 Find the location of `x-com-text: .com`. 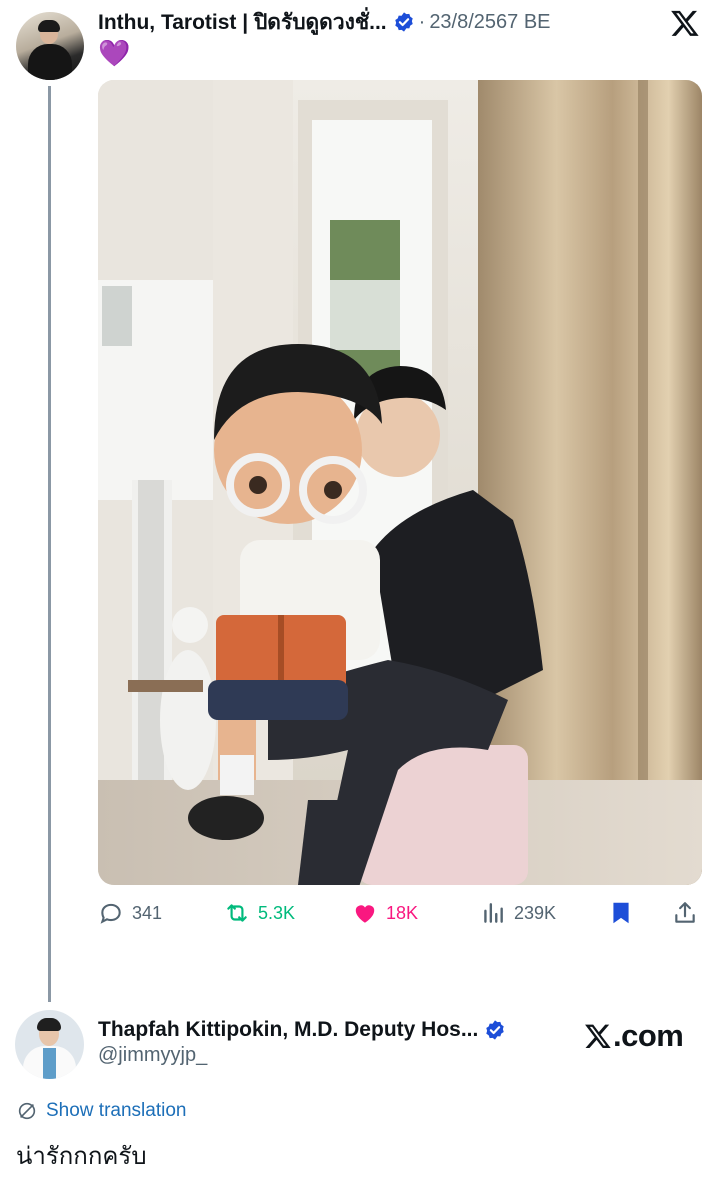

x-com-text: .com is located at coordinates (648, 1035).